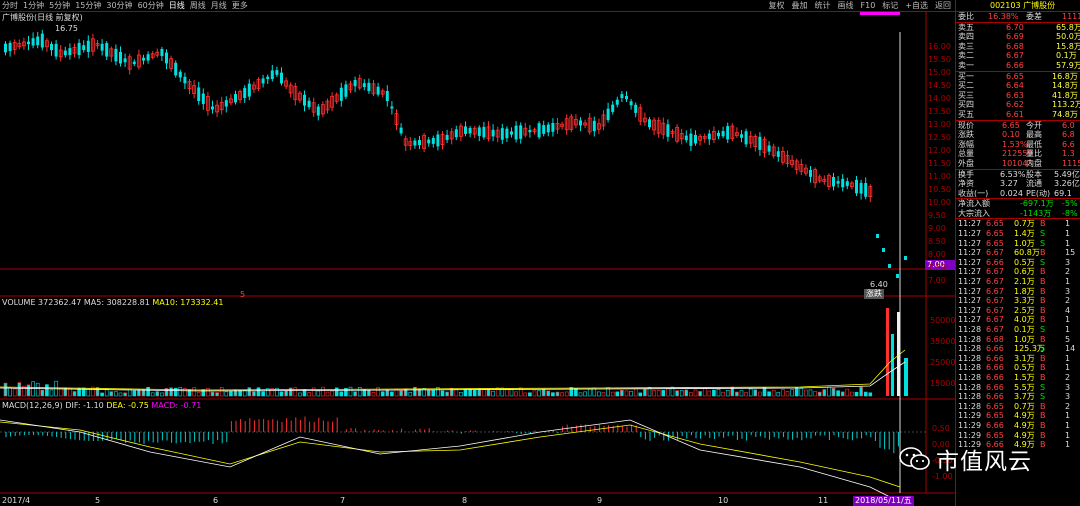  What do you see at coordinates (1068, 377) in the screenshot?
I see `tick-count: 2` at bounding box center [1068, 377].